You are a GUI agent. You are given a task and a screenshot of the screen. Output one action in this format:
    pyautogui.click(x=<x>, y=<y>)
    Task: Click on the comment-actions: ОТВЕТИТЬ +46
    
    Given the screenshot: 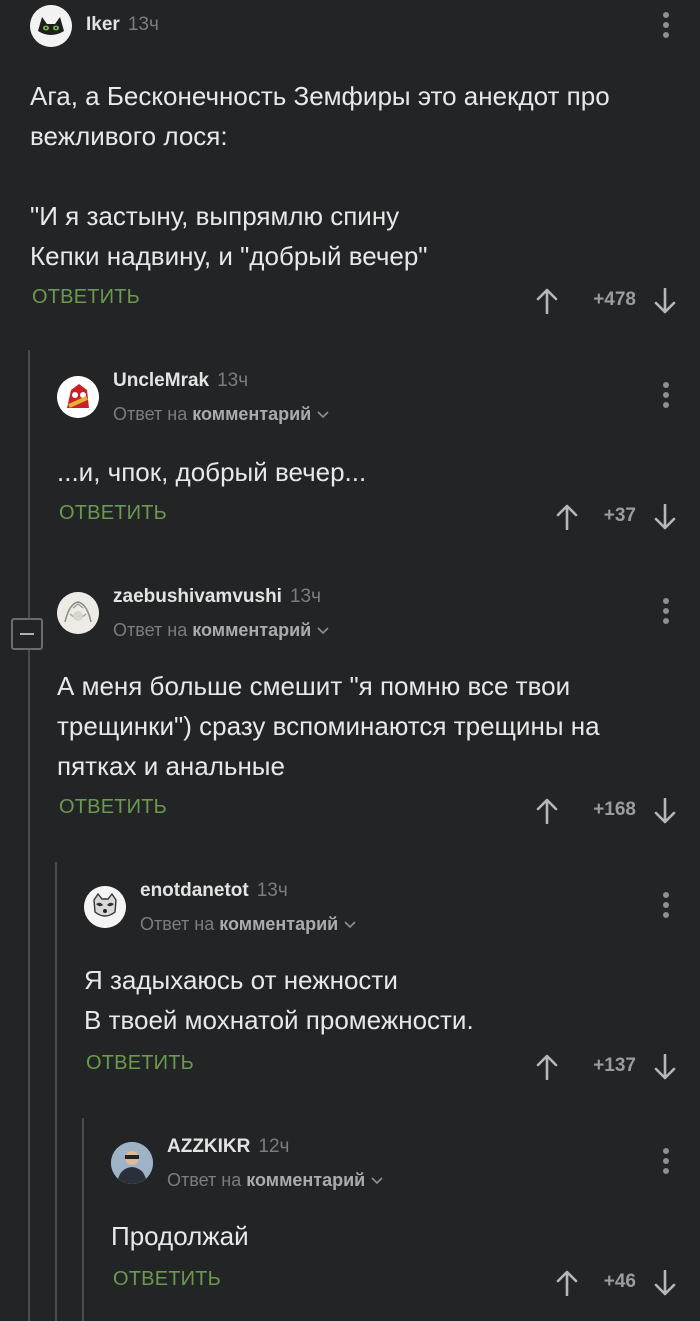 What is the action you would take?
    pyautogui.click(x=405, y=1282)
    